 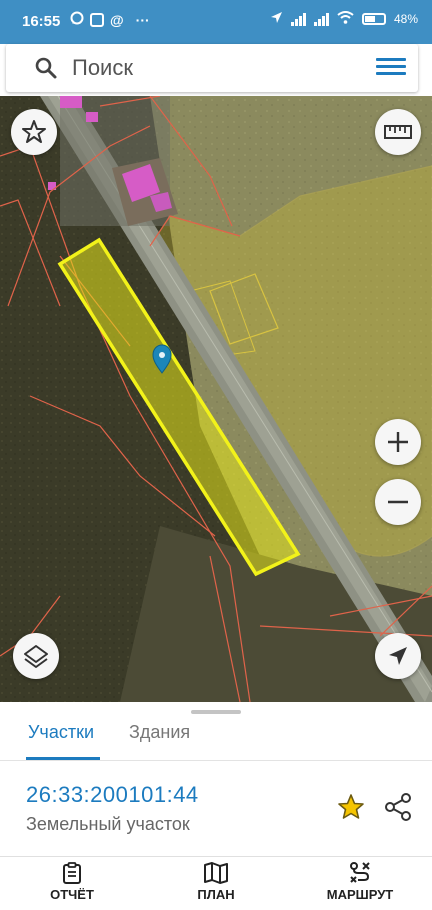 I want to click on share-icon, so click(x=398, y=807).